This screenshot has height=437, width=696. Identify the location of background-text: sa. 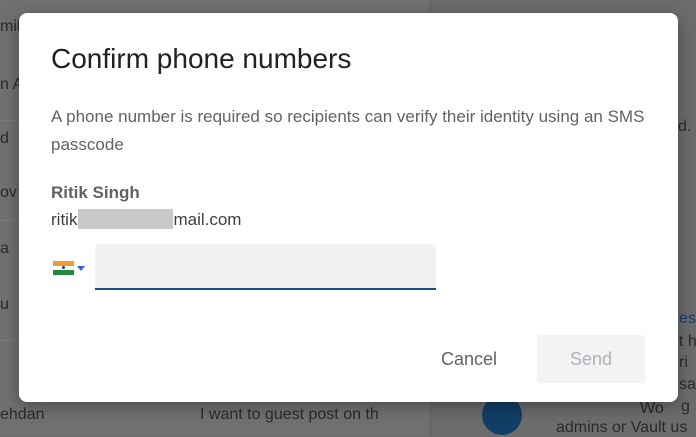
(687, 384).